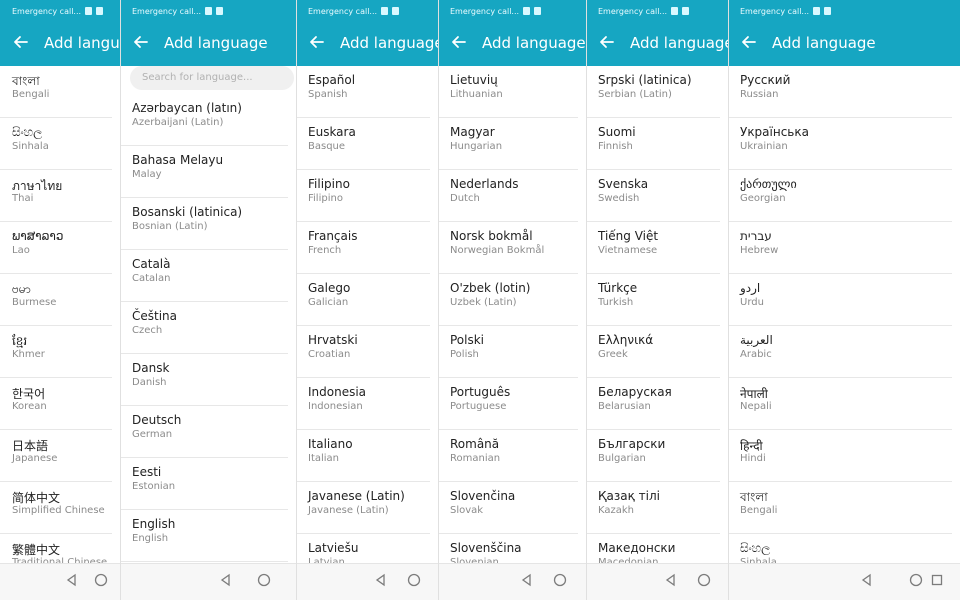 This screenshot has width=960, height=600. What do you see at coordinates (34, 302) in the screenshot?
I see `language-english-name: Burmese` at bounding box center [34, 302].